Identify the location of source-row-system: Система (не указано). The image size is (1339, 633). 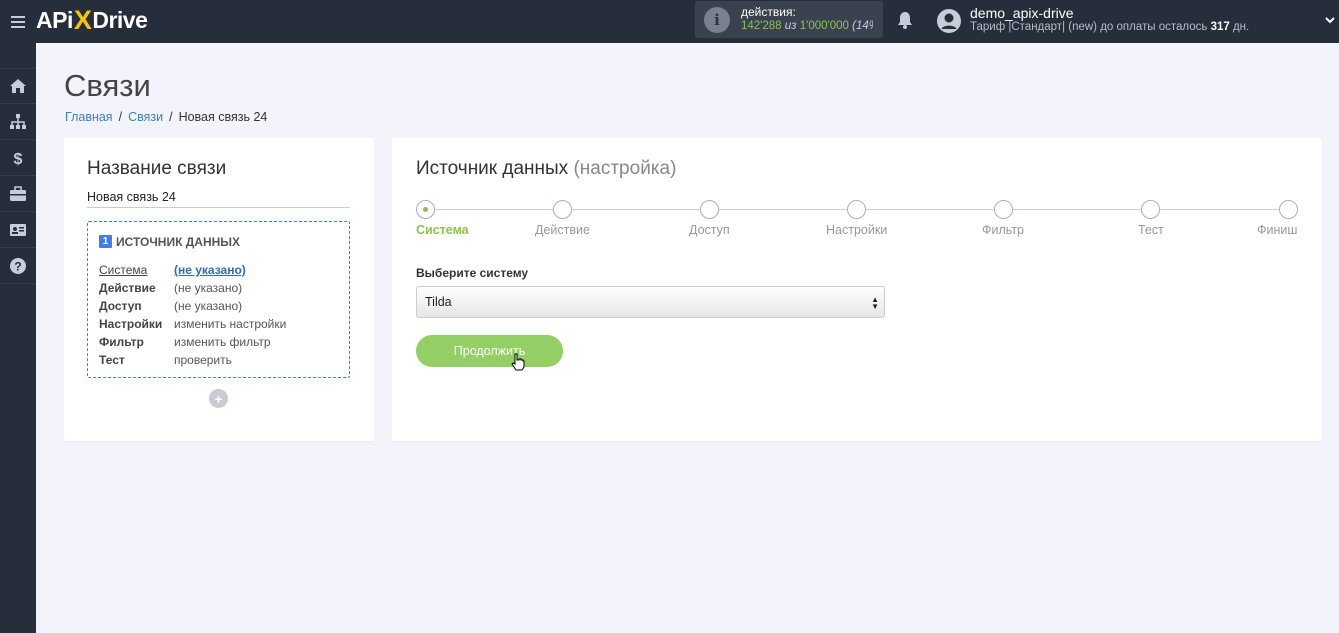
(172, 270).